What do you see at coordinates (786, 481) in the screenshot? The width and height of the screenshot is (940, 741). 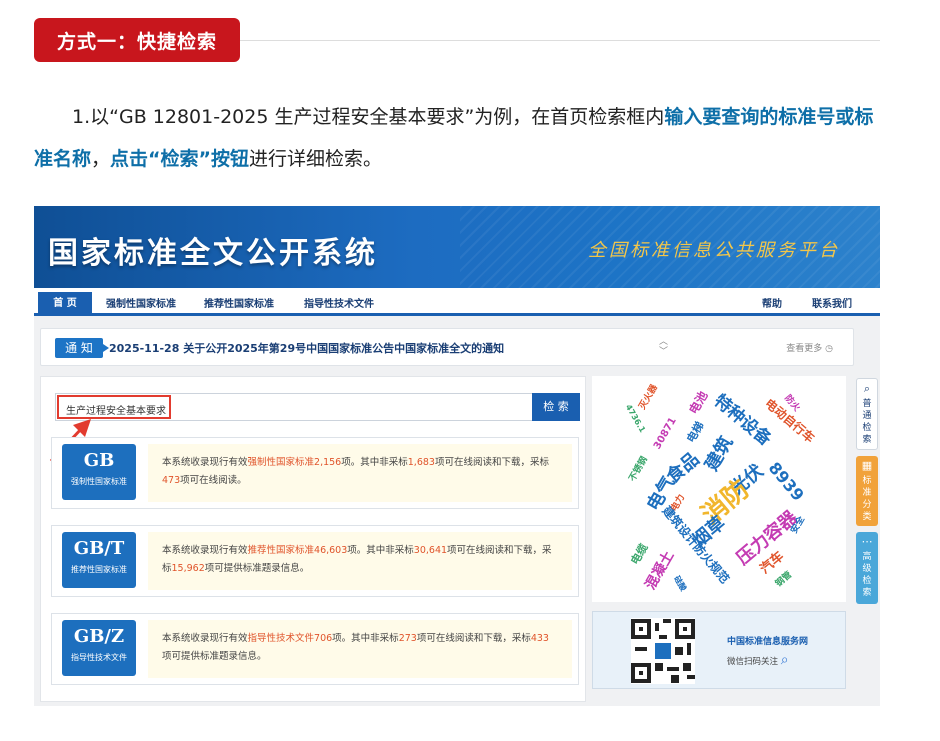 I see `keyword: 8939` at bounding box center [786, 481].